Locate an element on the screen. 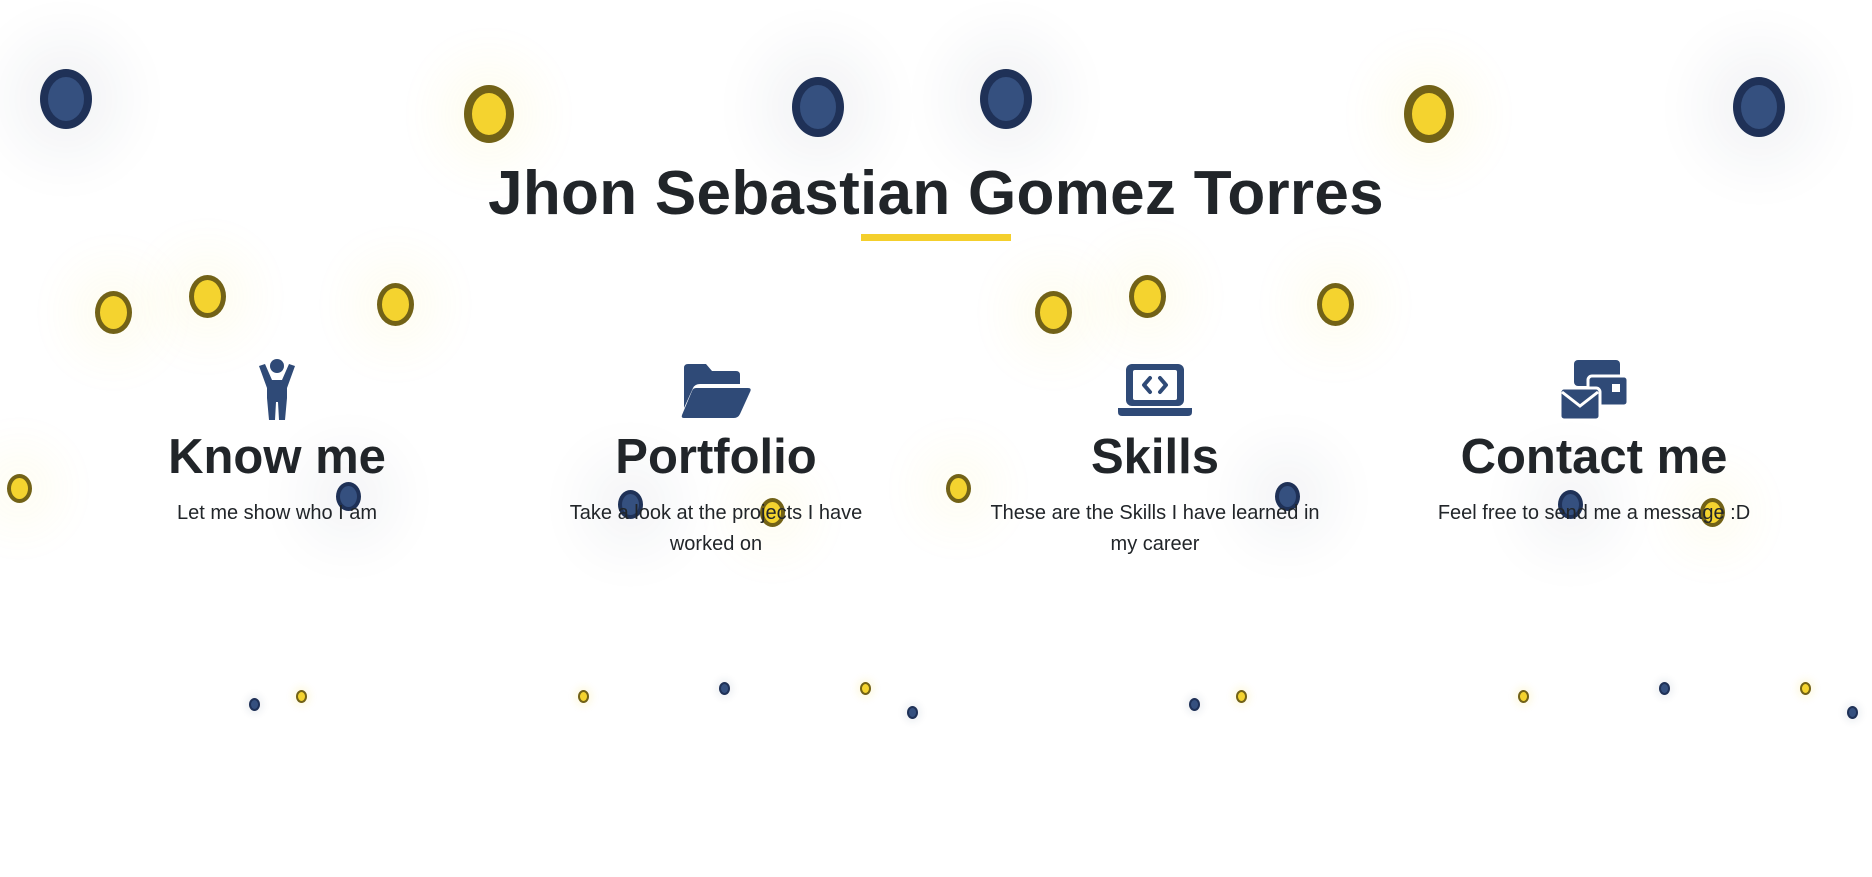 The image size is (1872, 877). section-title: Contact me is located at coordinates (1594, 457).